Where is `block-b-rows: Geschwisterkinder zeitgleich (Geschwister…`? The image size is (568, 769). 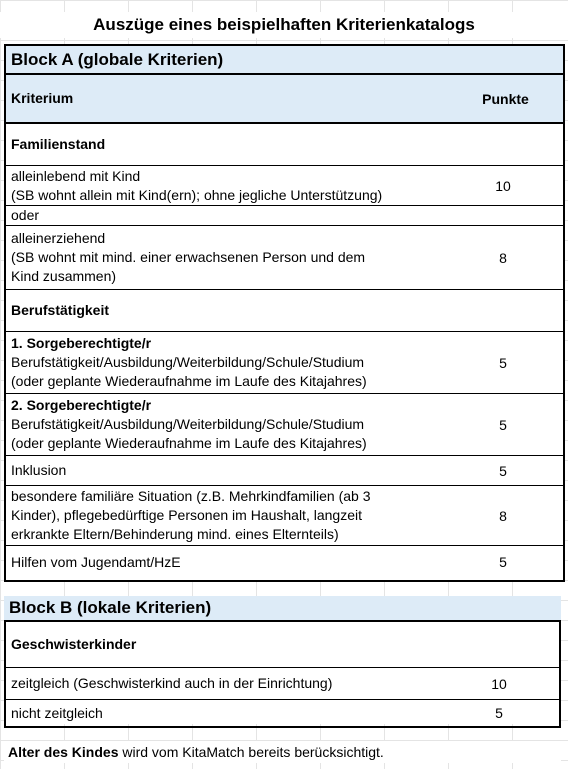
block-b-rows: Geschwisterkinder zeitgleich (Geschwister… is located at coordinates (282, 674).